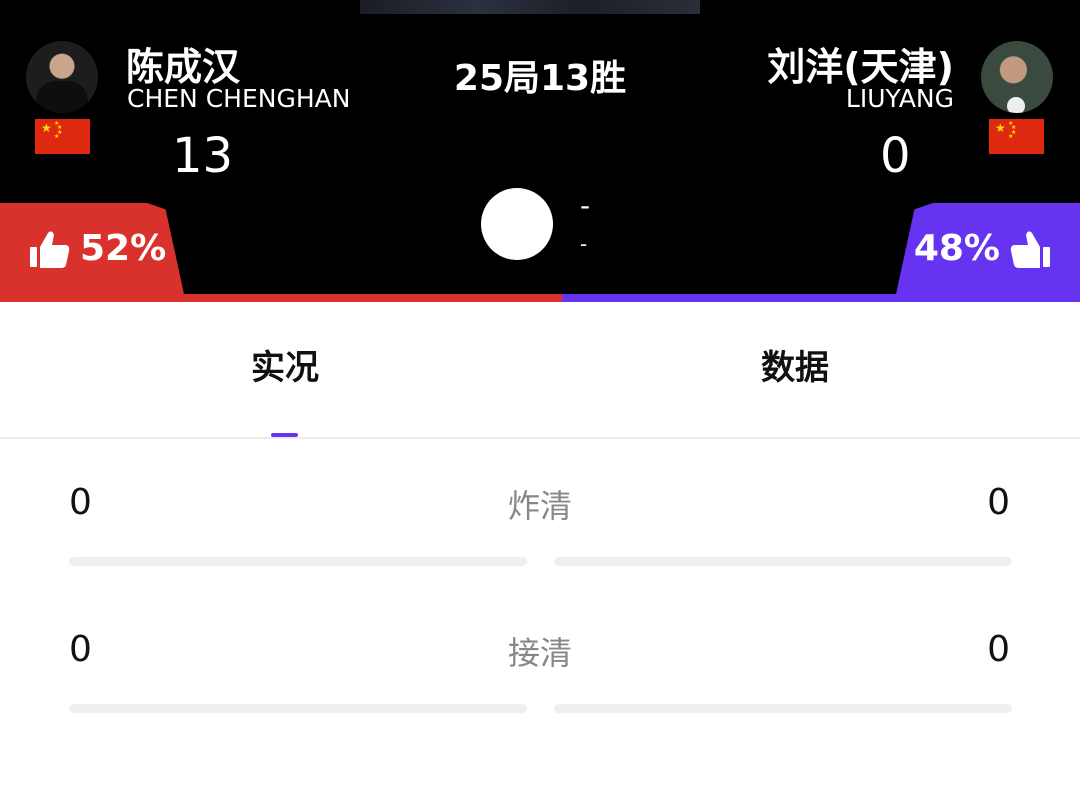 This screenshot has width=1080, height=804. I want to click on right-player-name-en: LIUYANG, so click(899, 98).